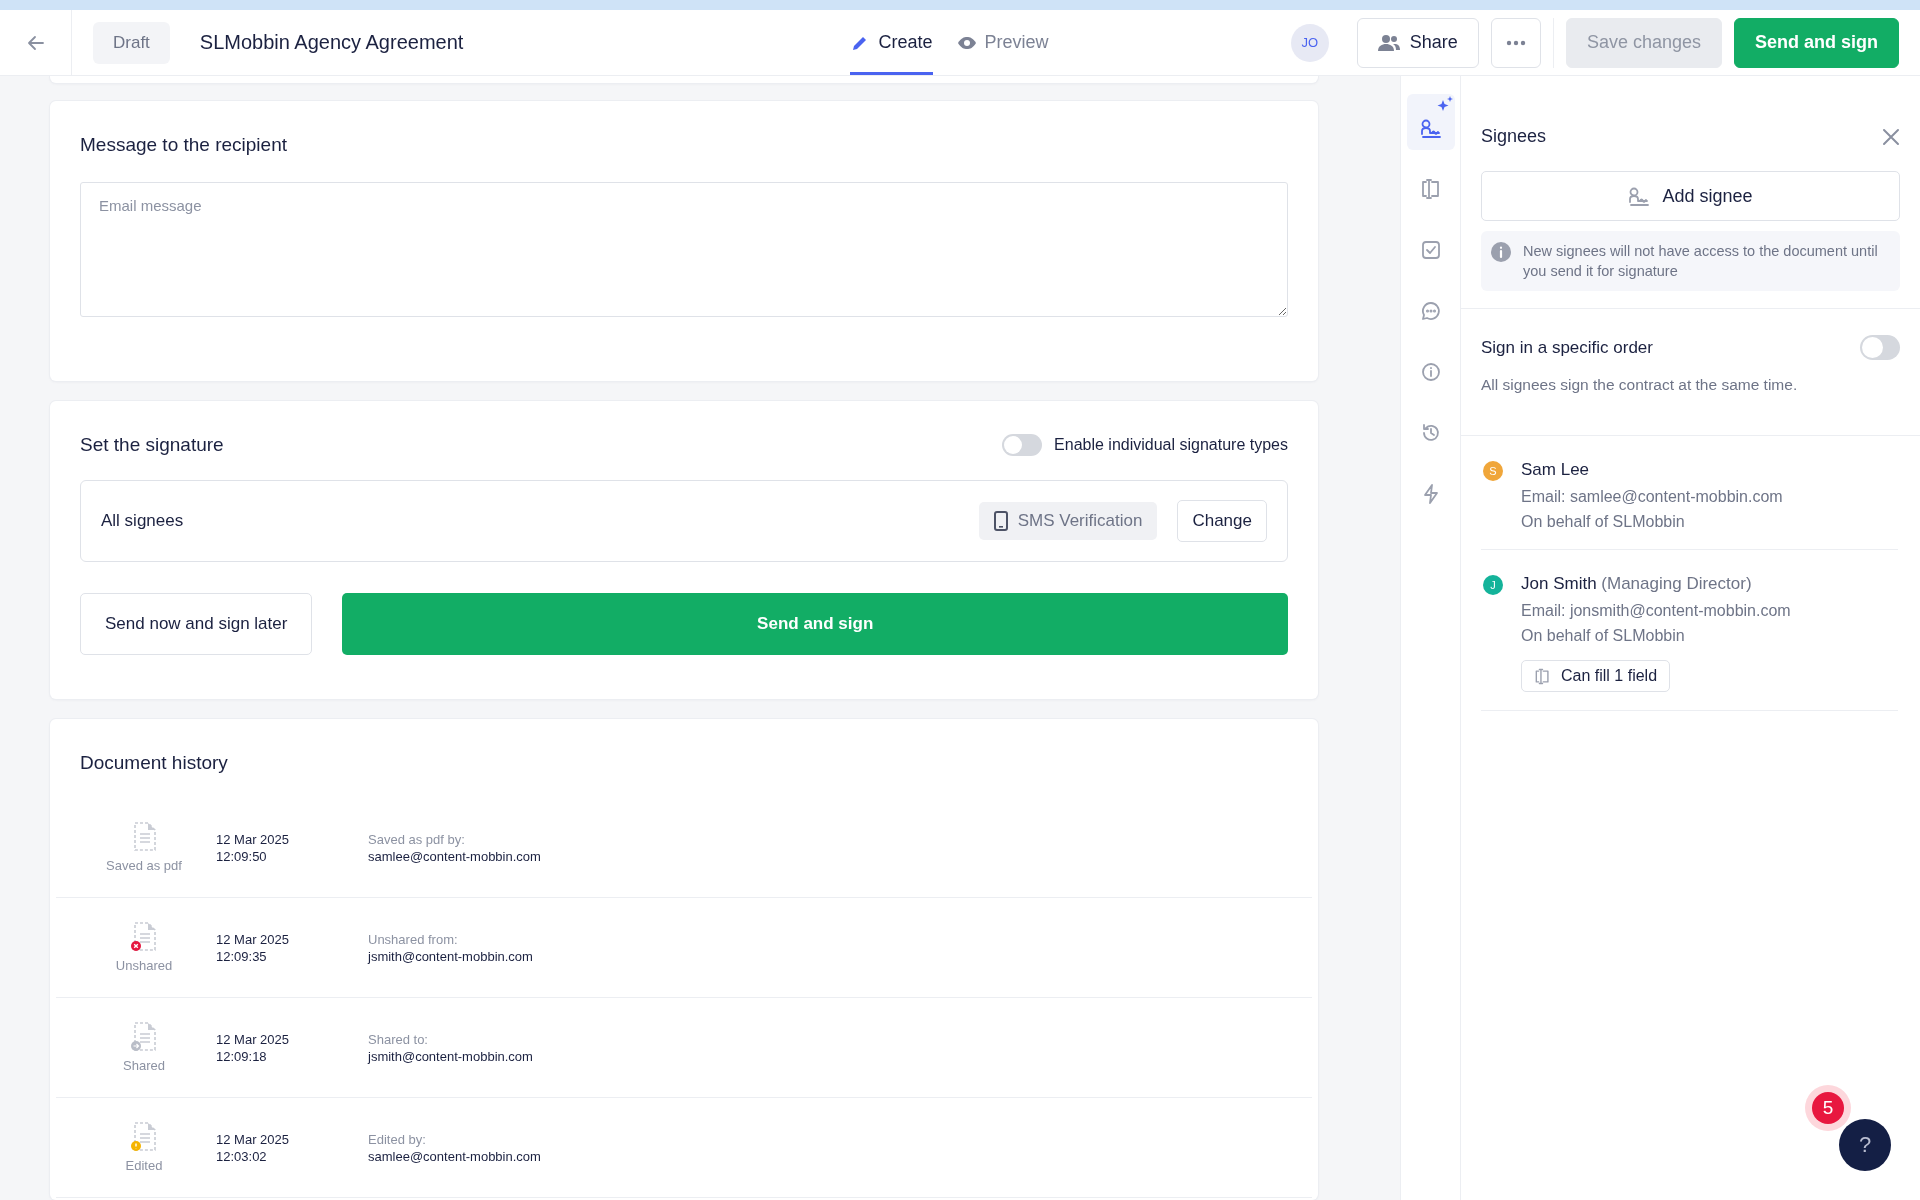 Image resolution: width=1920 pixels, height=1200 pixels. I want to click on signee-avatar: S, so click(1493, 471).